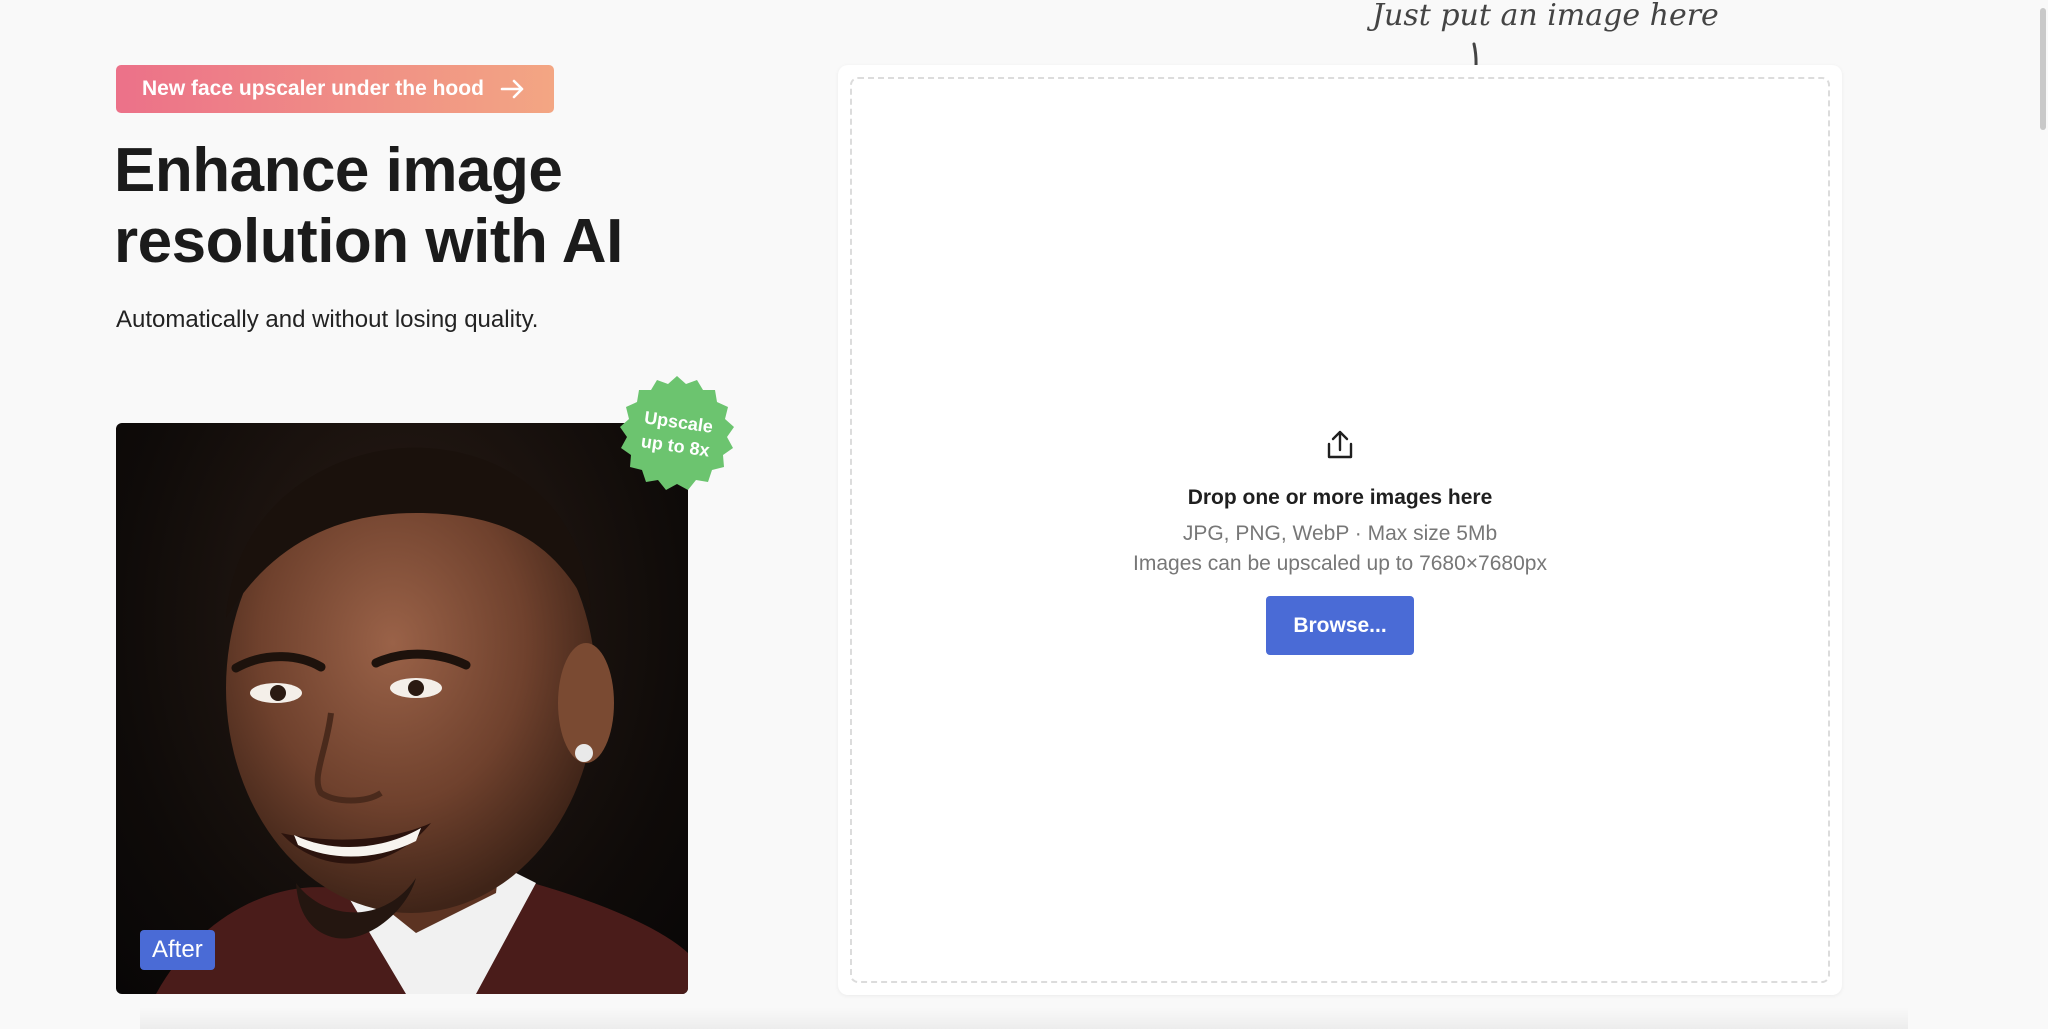 The width and height of the screenshot is (2048, 1029). What do you see at coordinates (1024, 1018) in the screenshot?
I see `page-bottom-shadow` at bounding box center [1024, 1018].